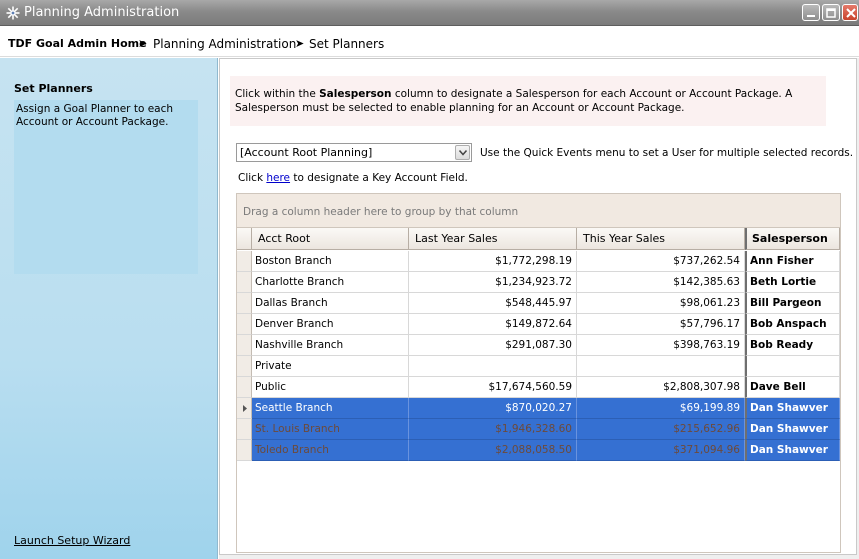  Describe the element at coordinates (706, 261) in the screenshot. I see `cell-this-year-sales-text: $737,262.54` at that location.